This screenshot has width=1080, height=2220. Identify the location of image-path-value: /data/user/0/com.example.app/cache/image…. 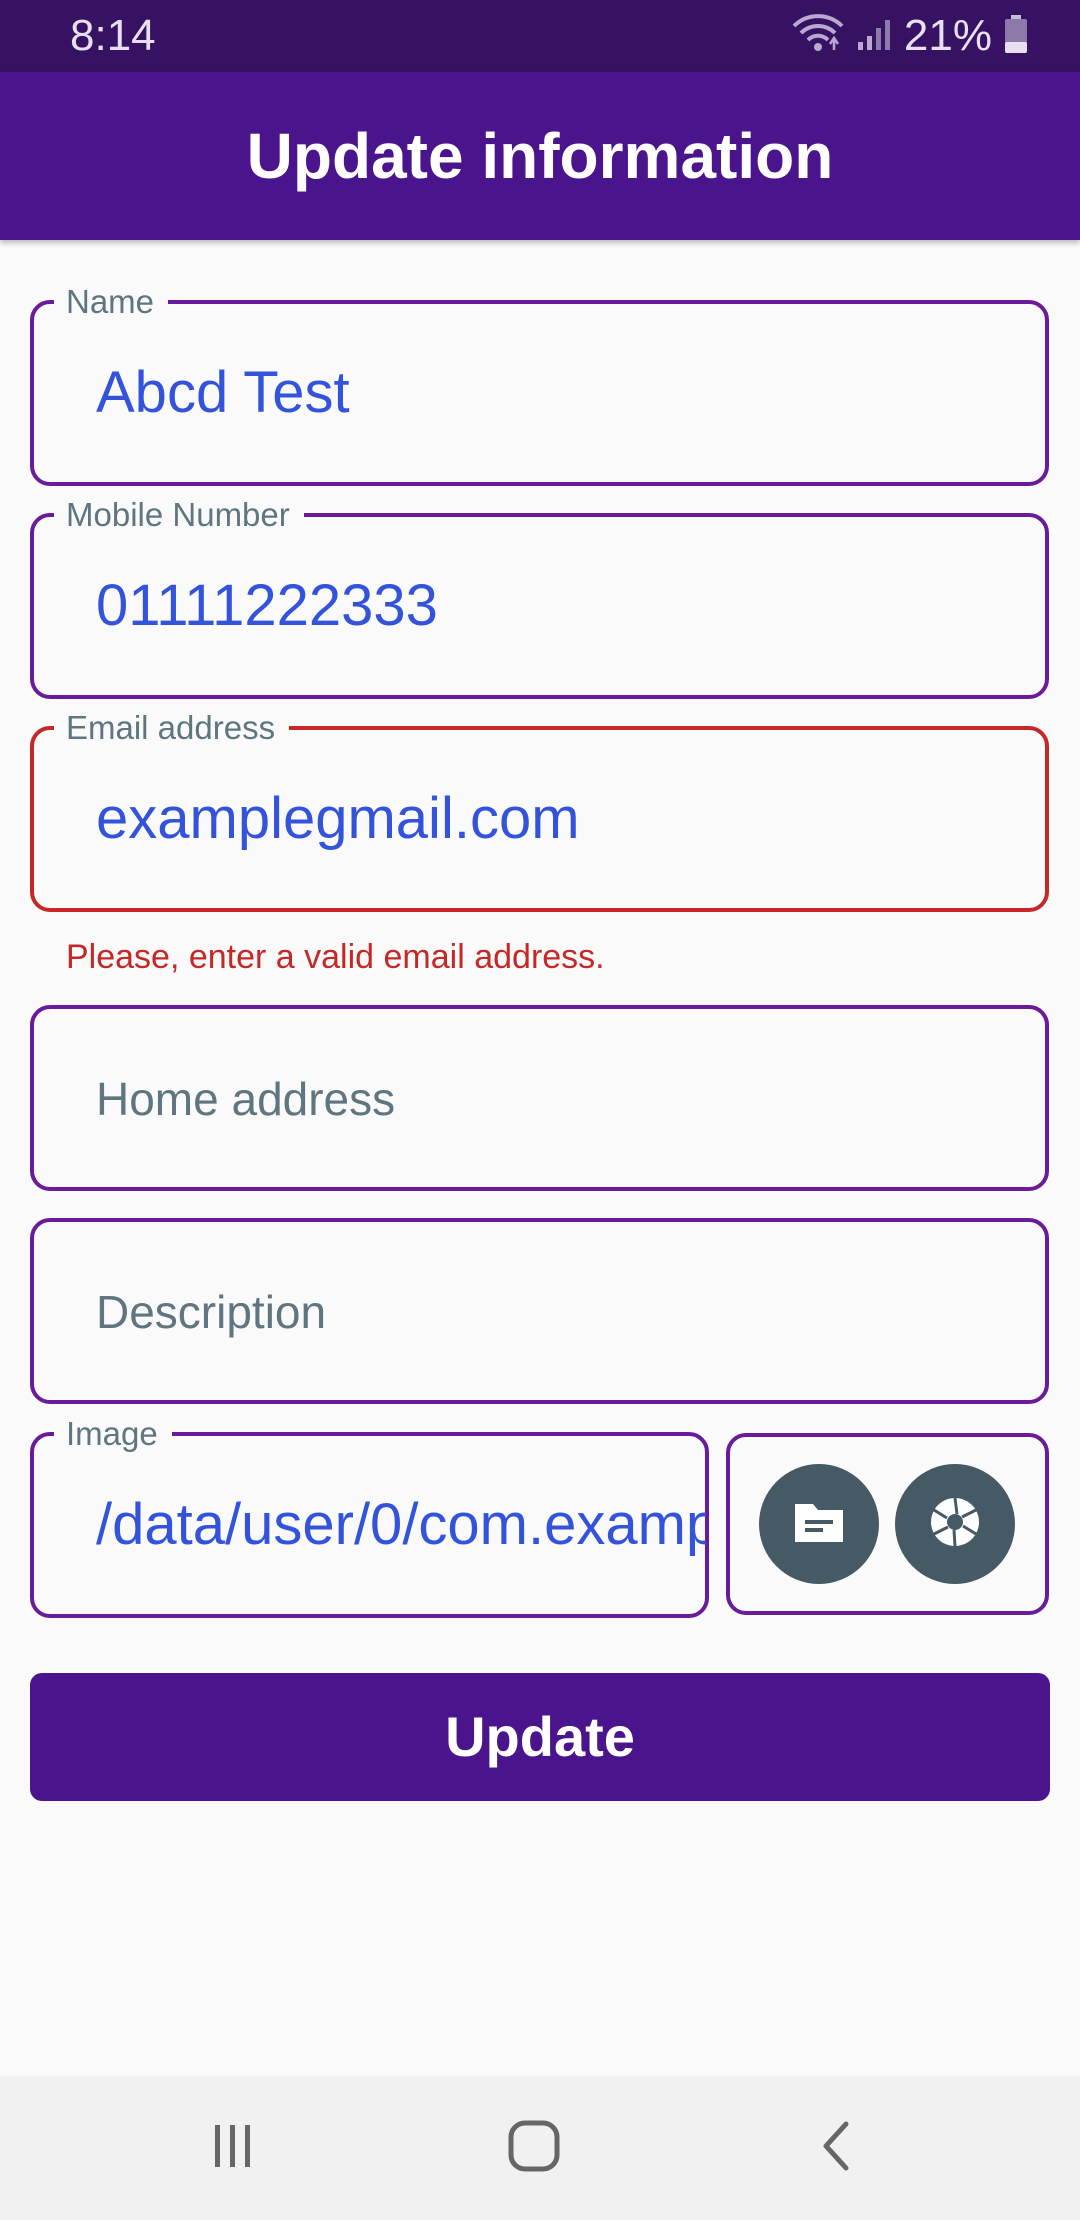
(401, 1524).